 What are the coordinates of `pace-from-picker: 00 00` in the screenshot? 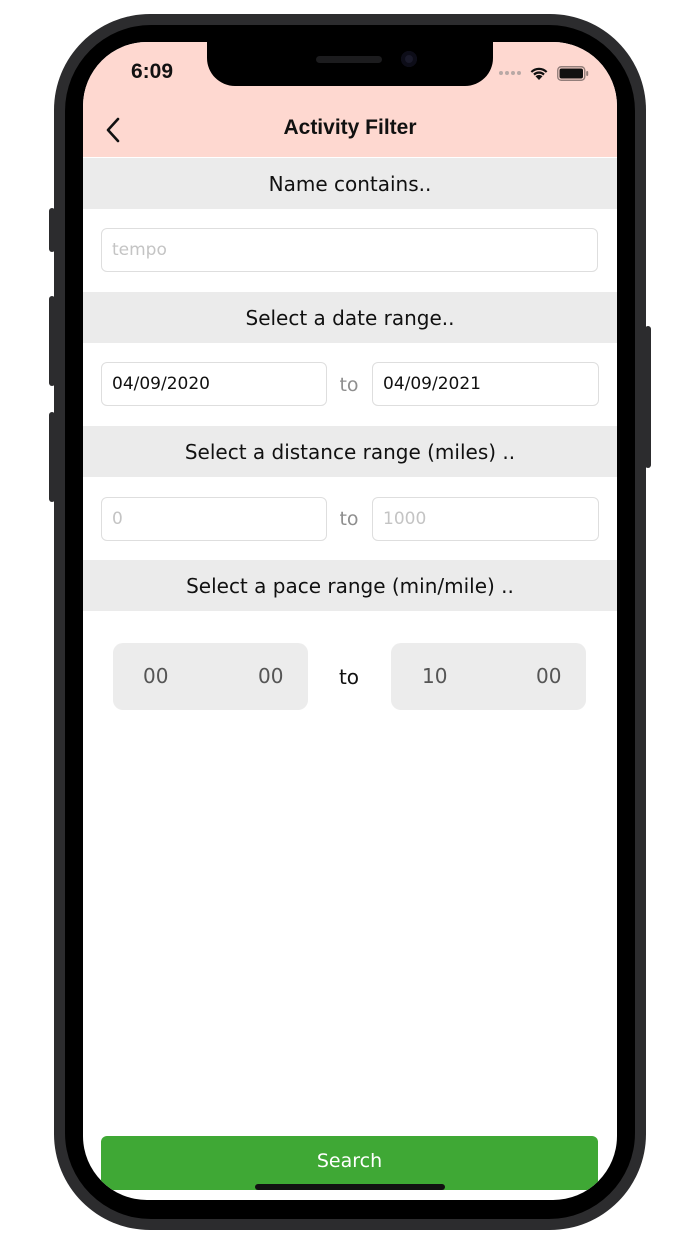 It's located at (210, 676).